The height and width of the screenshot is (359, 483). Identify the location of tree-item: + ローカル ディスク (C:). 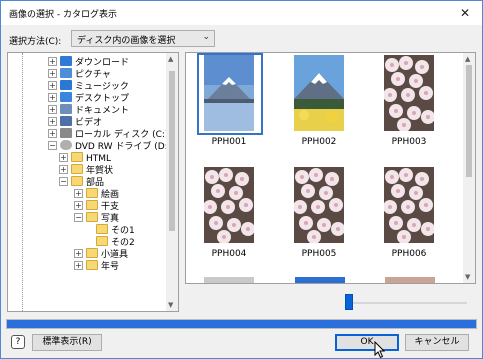
(108, 134).